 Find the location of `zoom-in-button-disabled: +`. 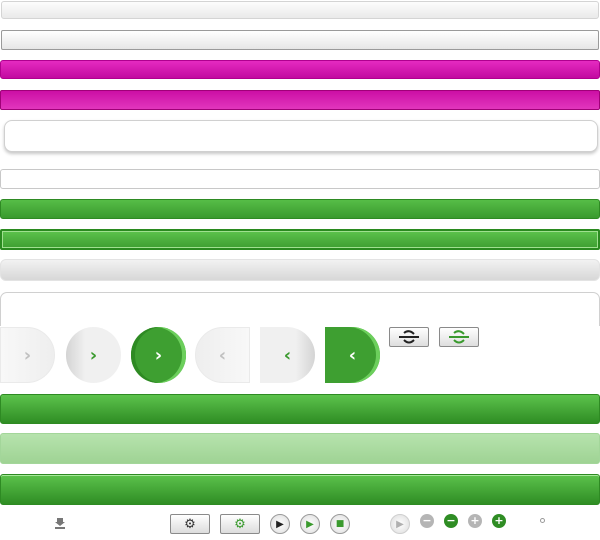

zoom-in-button-disabled: + is located at coordinates (475, 521).